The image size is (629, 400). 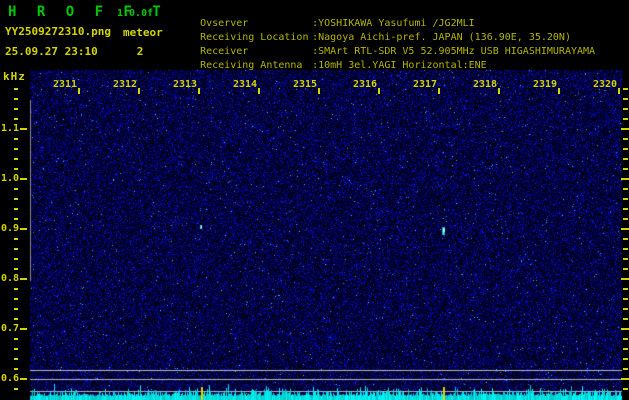 I want to click on info-label: Receiving Antenna, so click(x=251, y=65).